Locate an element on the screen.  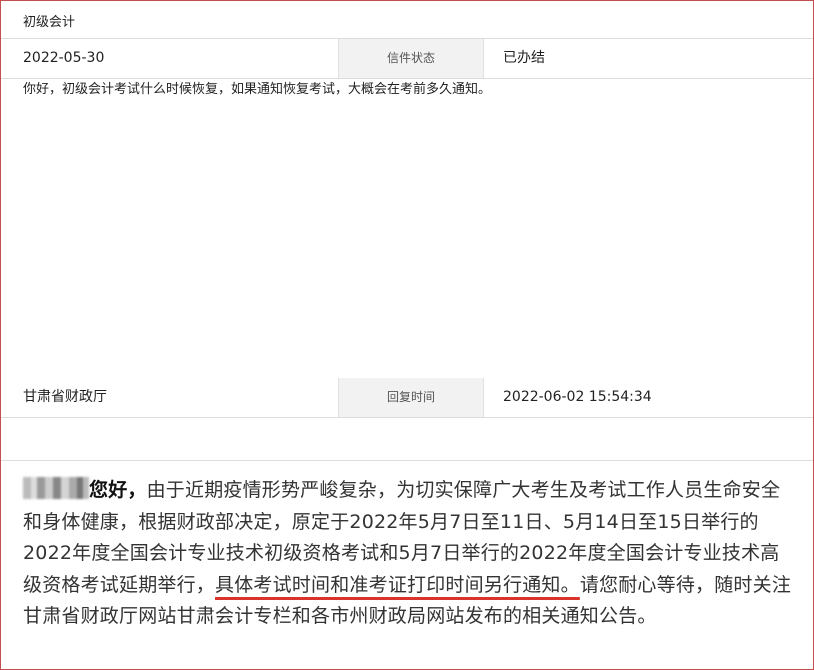
reply-time-label: 回复时间 is located at coordinates (411, 397).